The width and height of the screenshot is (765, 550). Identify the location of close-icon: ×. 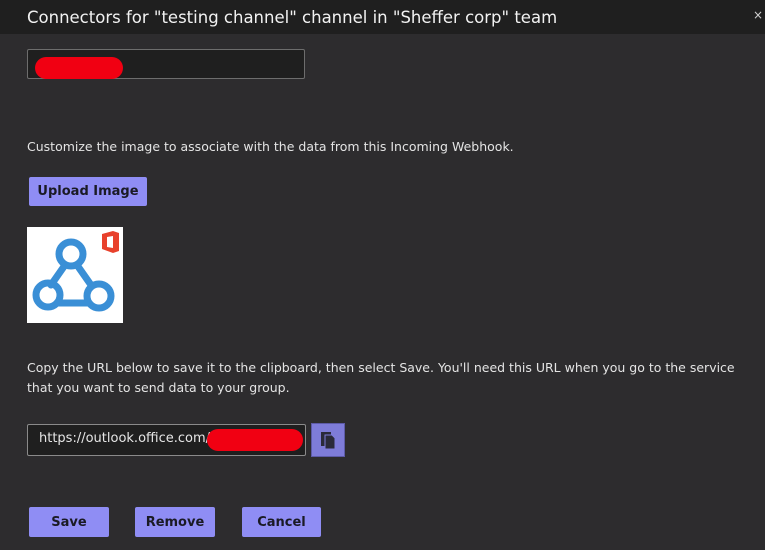
(759, 15).